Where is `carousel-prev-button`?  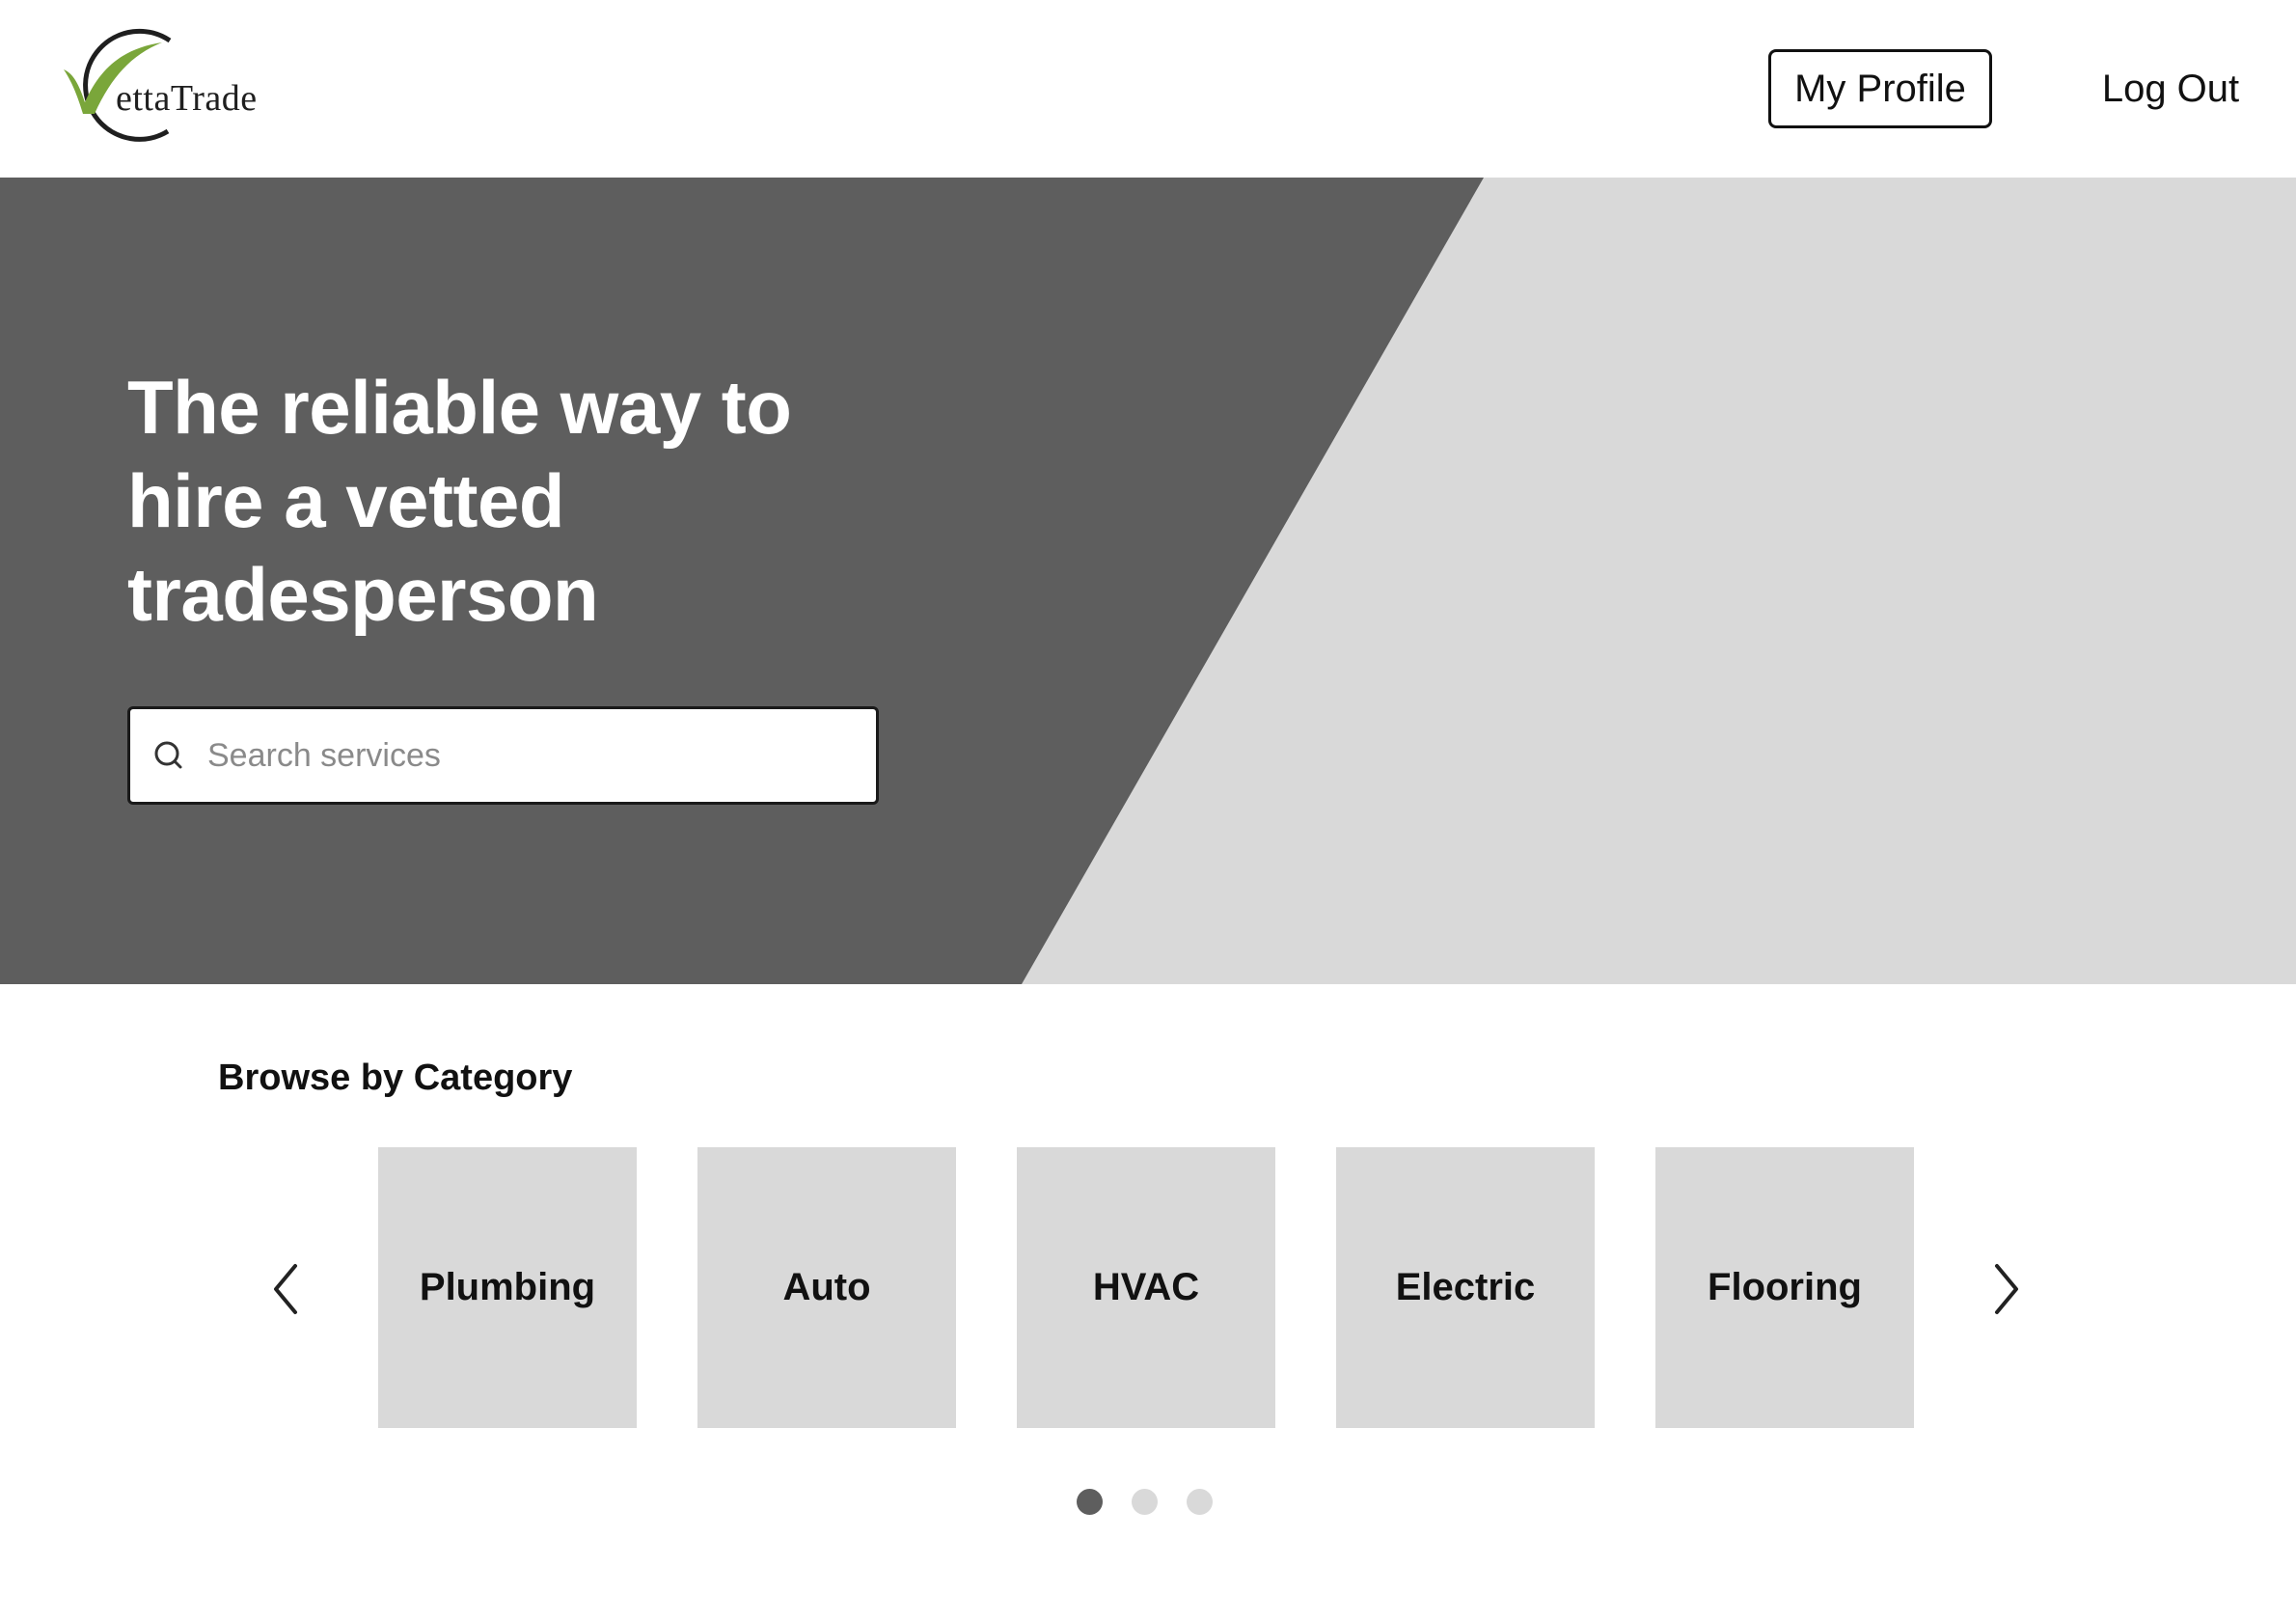 carousel-prev-button is located at coordinates (285, 1289).